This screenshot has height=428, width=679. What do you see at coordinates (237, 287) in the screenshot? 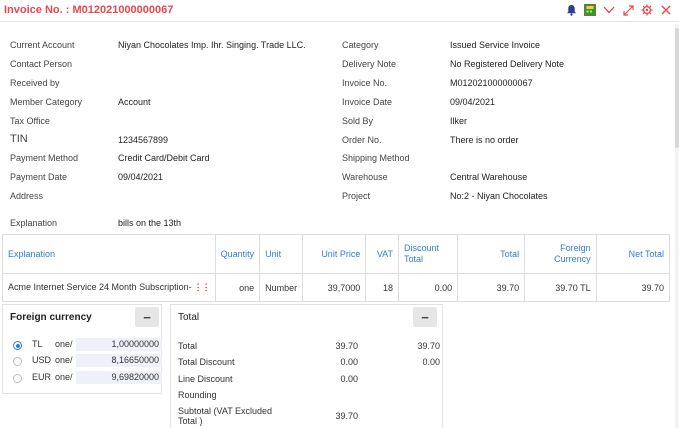
I see `cell-quantity: one` at bounding box center [237, 287].